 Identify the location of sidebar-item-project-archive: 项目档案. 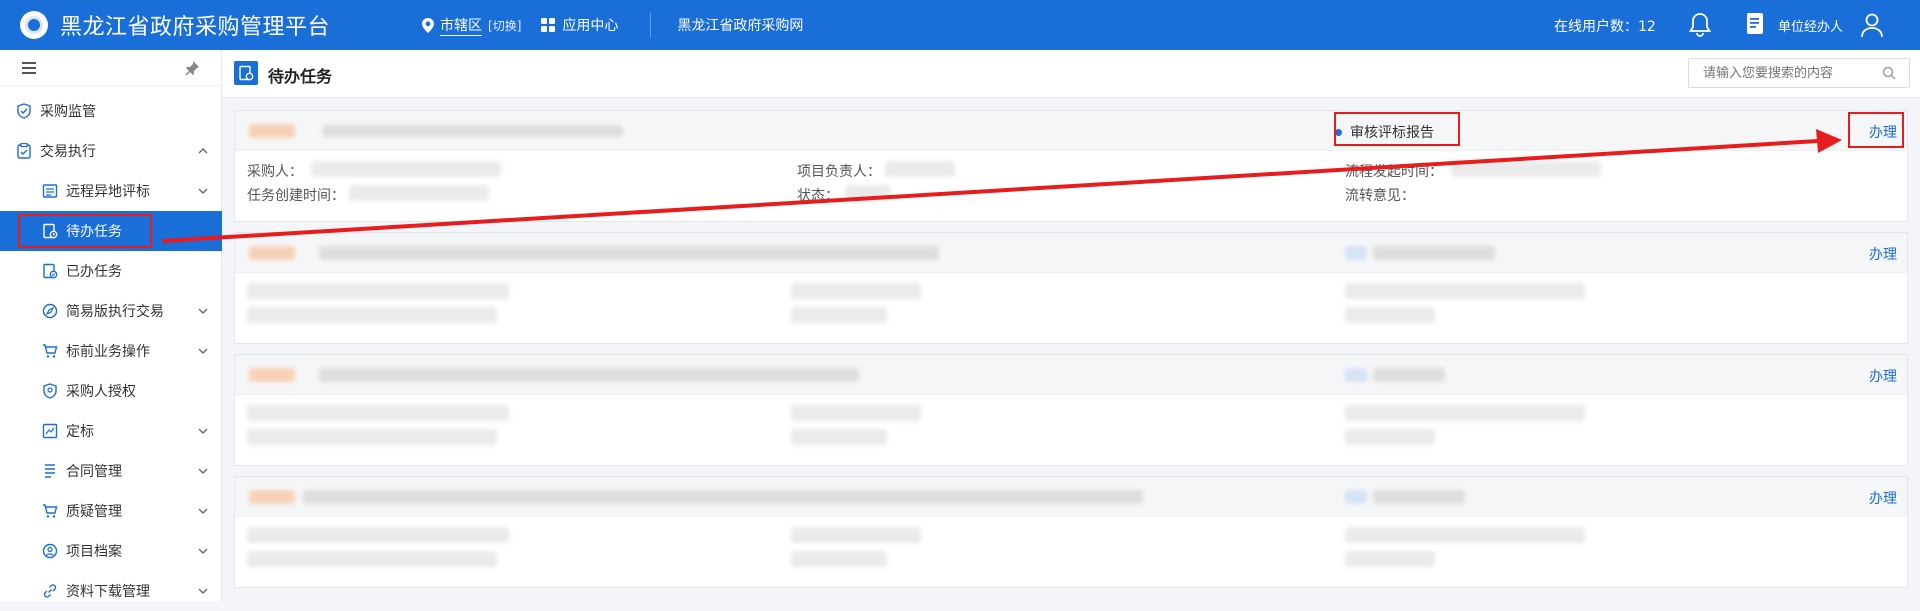
(111, 551).